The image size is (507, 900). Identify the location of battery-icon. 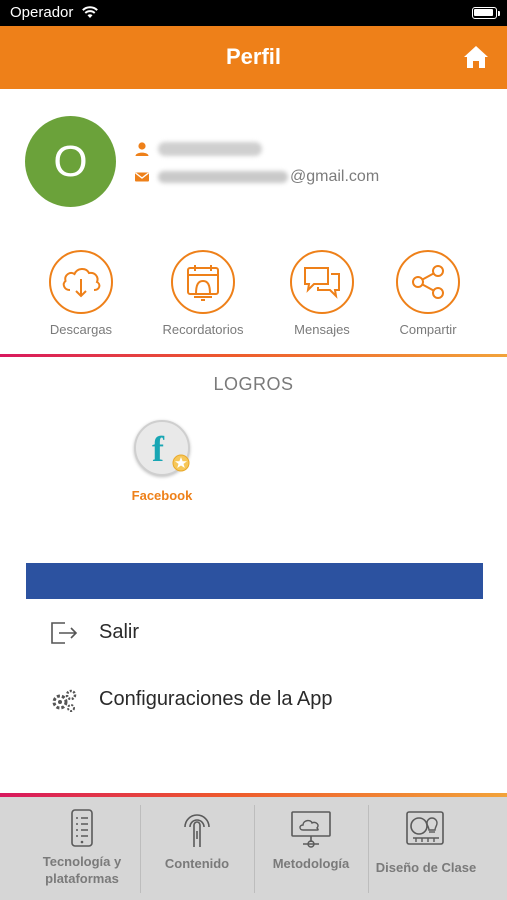
(484, 13).